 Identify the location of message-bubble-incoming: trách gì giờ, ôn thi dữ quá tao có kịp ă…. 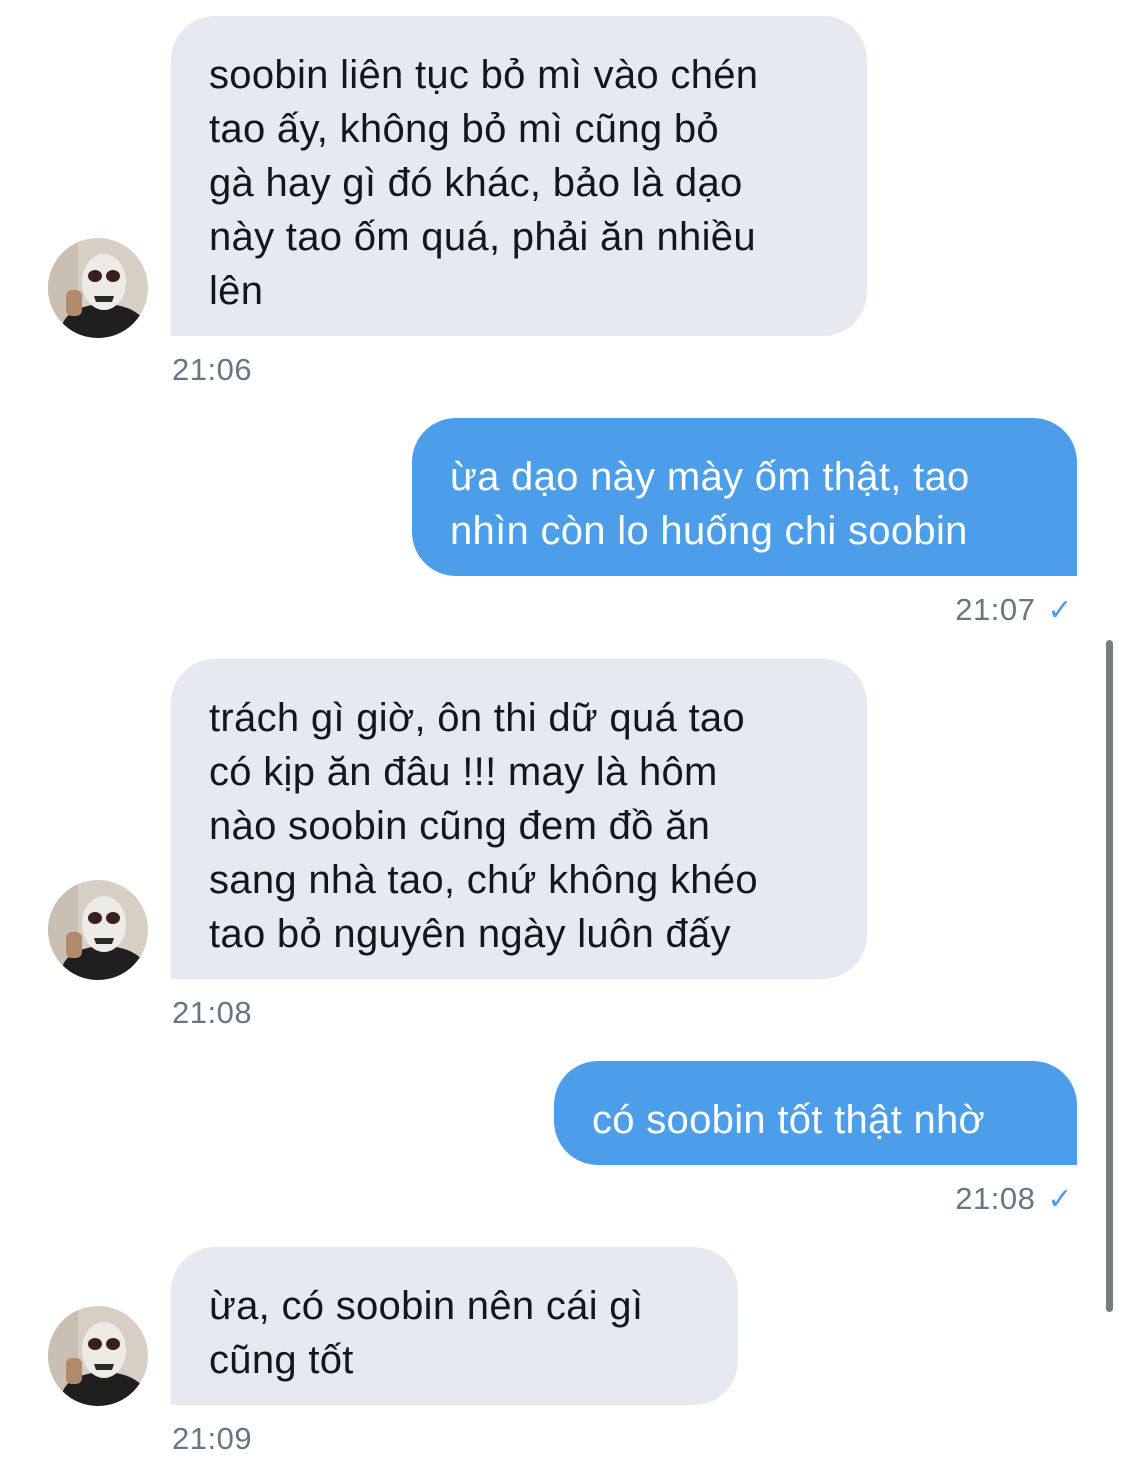
(519, 819).